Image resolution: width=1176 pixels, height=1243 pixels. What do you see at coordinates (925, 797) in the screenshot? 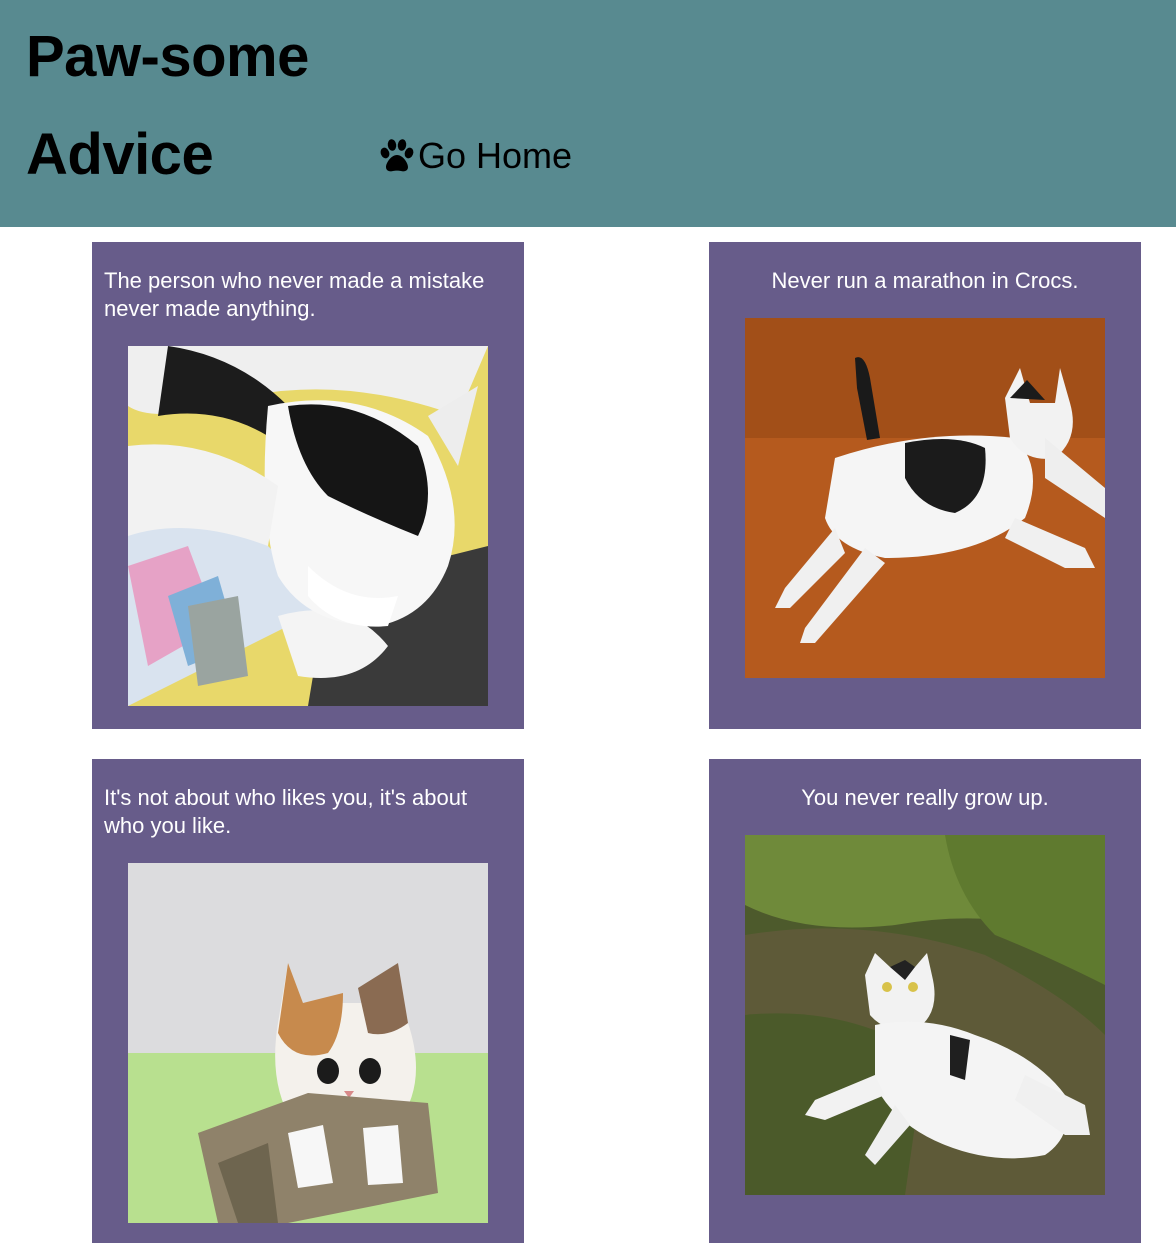
I see `advice-quote: You never really grow up.` at bounding box center [925, 797].